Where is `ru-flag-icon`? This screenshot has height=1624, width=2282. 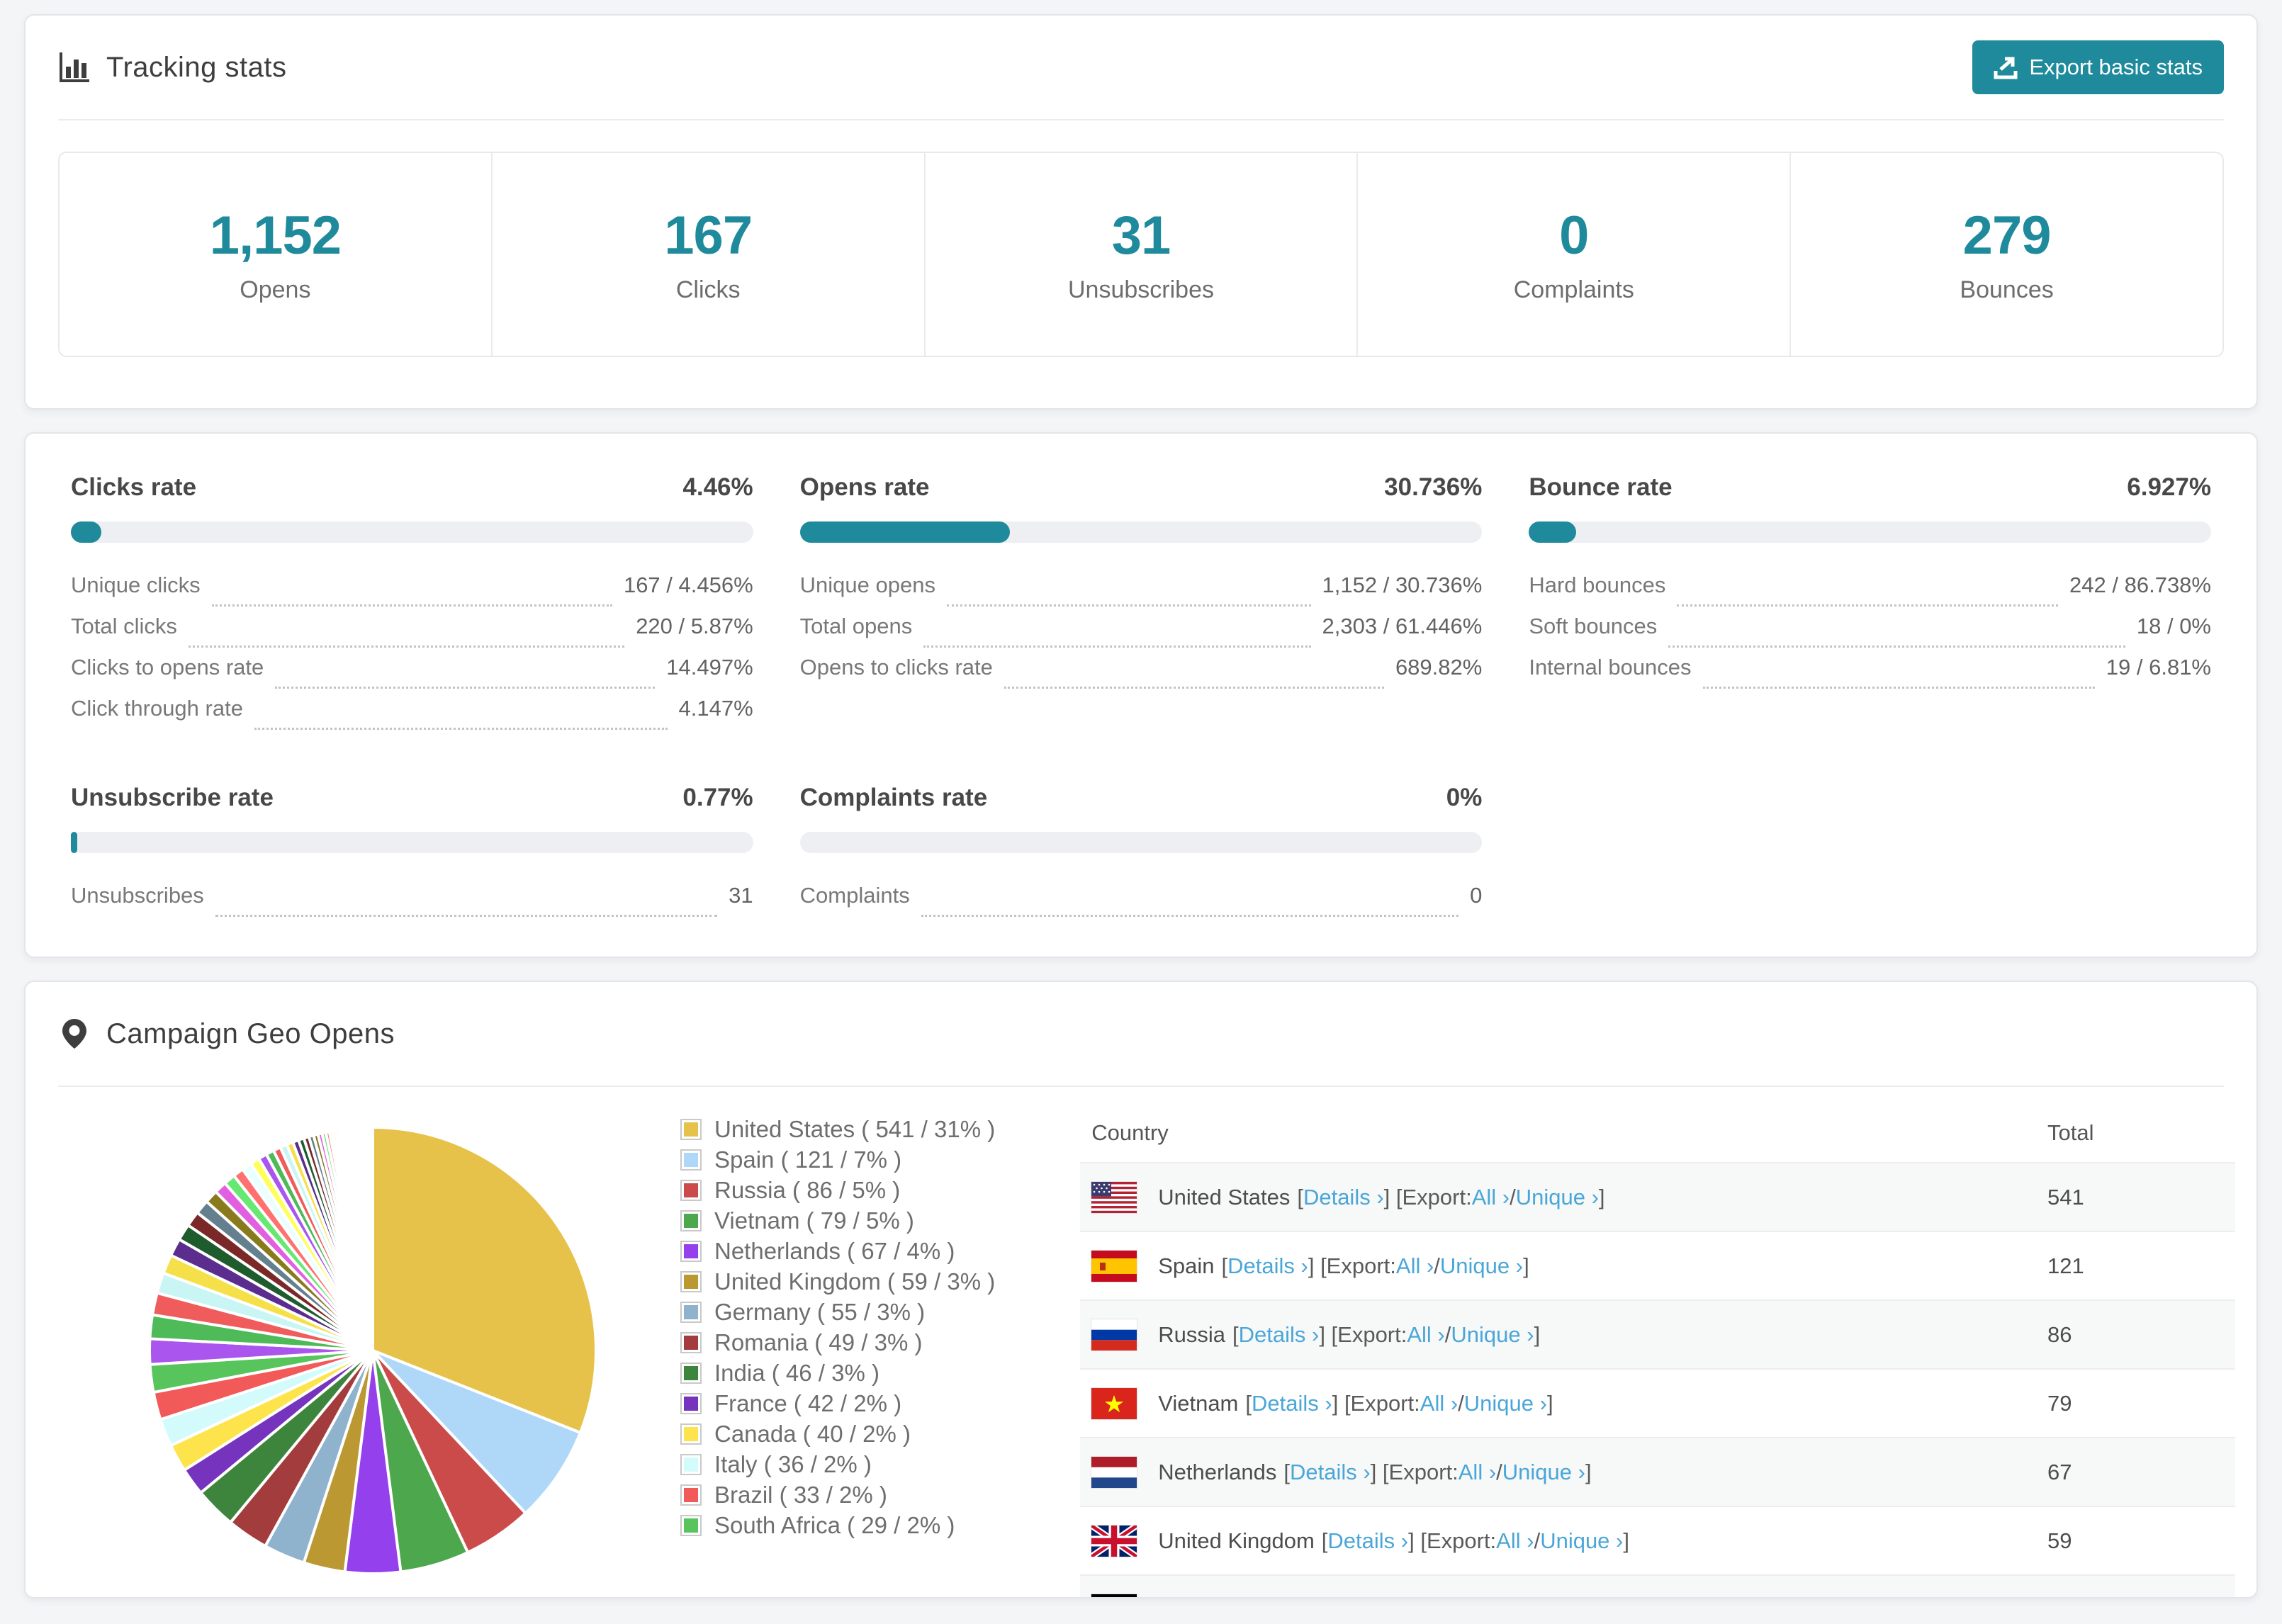
ru-flag-icon is located at coordinates (1114, 1335).